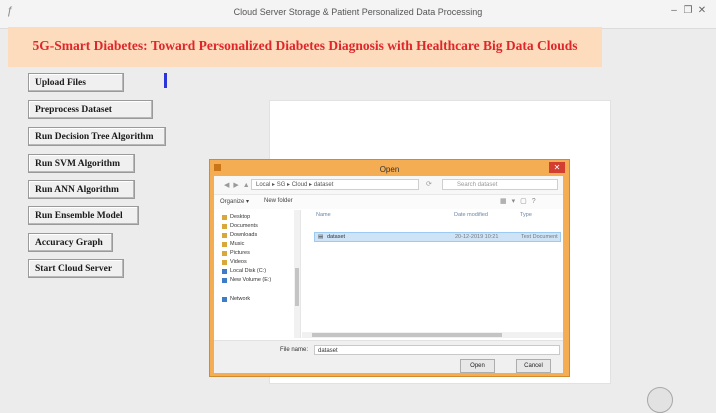 The image size is (716, 413). I want to click on run-svm-button: Run SVM Algorithm, so click(81, 163).